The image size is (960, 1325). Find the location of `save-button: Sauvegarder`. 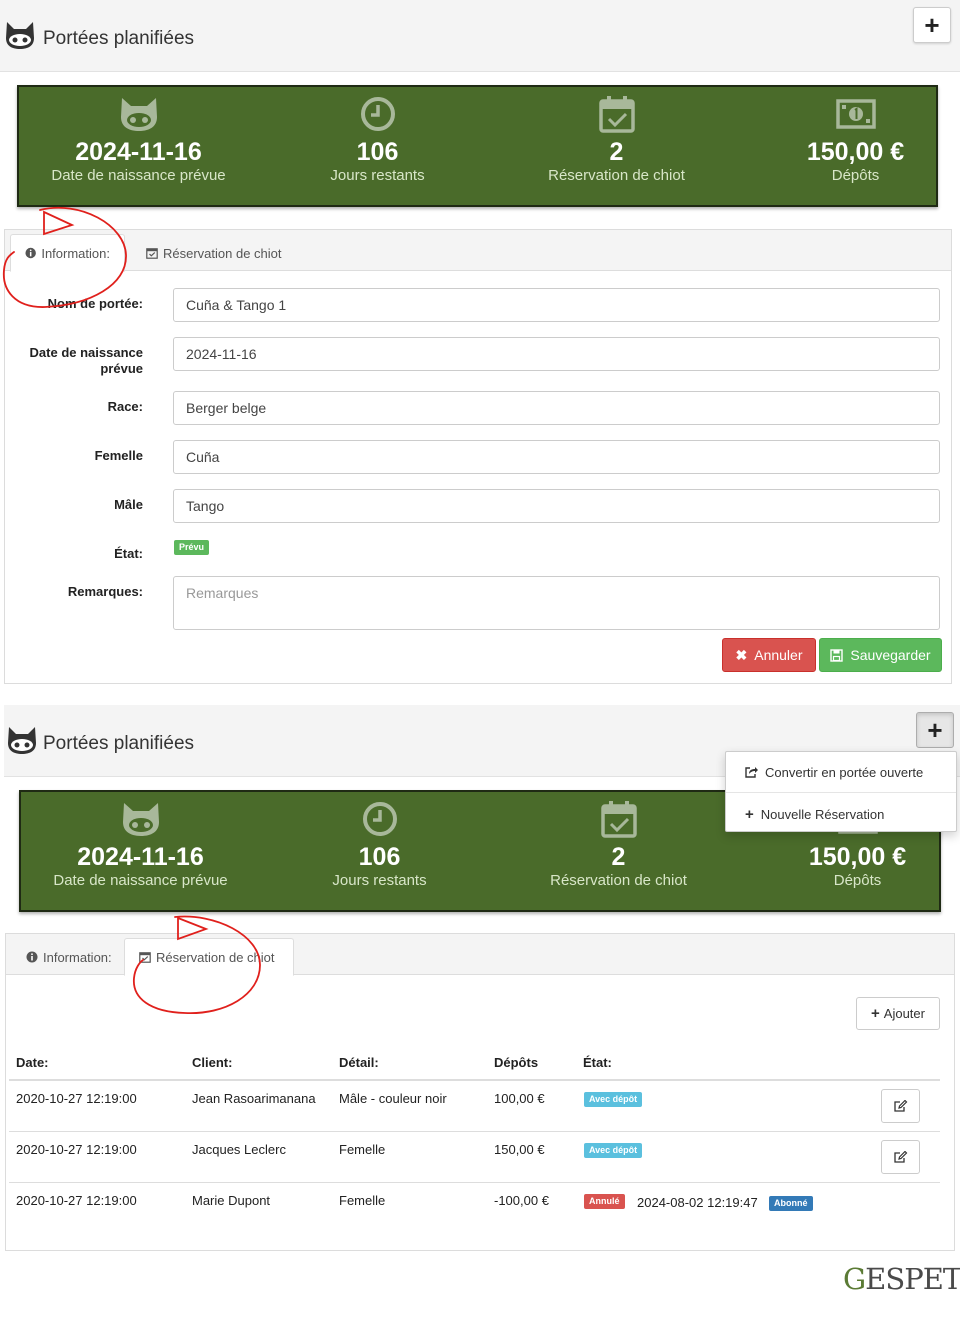

save-button: Sauvegarder is located at coordinates (880, 655).